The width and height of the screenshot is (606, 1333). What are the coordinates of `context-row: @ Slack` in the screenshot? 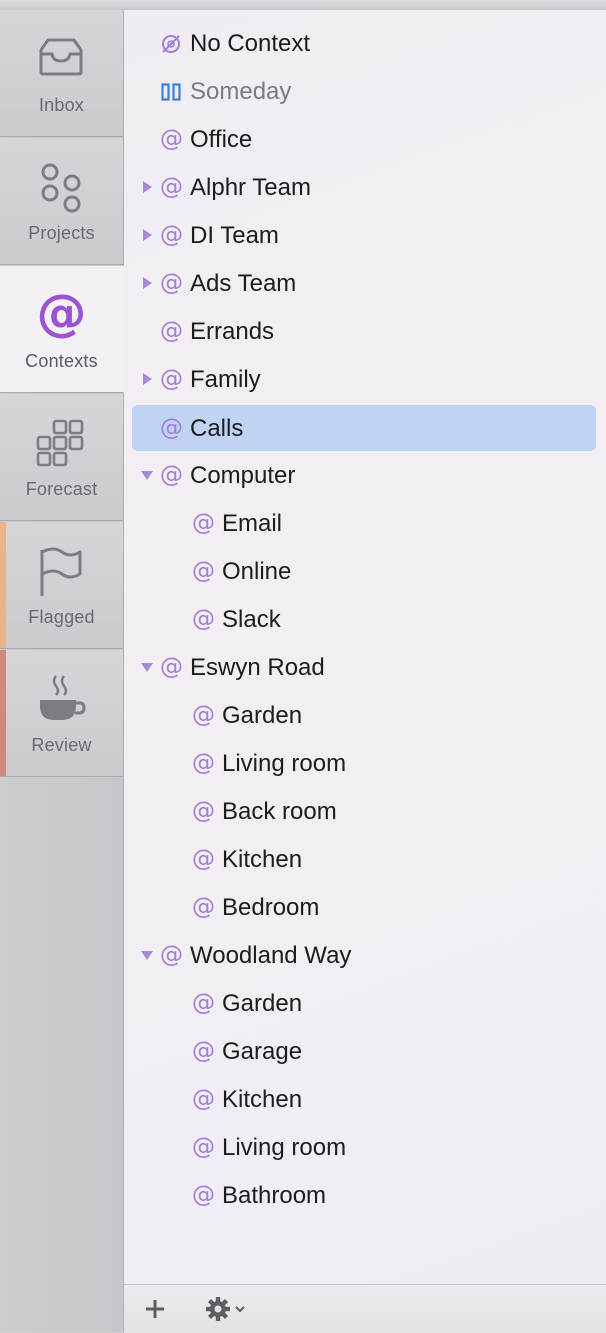 It's located at (365, 620).